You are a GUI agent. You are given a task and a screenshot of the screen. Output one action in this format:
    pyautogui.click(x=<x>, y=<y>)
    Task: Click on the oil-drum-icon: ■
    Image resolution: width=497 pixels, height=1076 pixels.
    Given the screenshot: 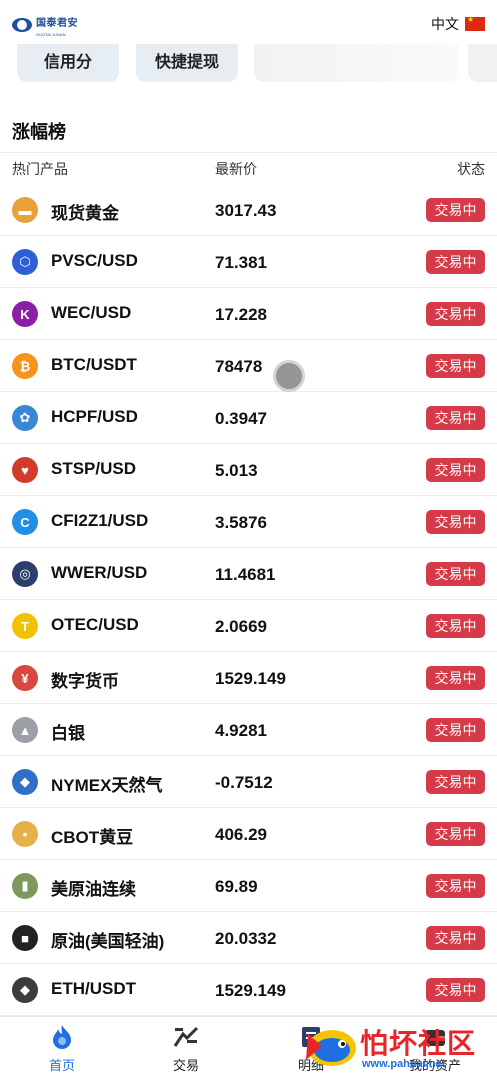 What is the action you would take?
    pyautogui.click(x=25, y=938)
    